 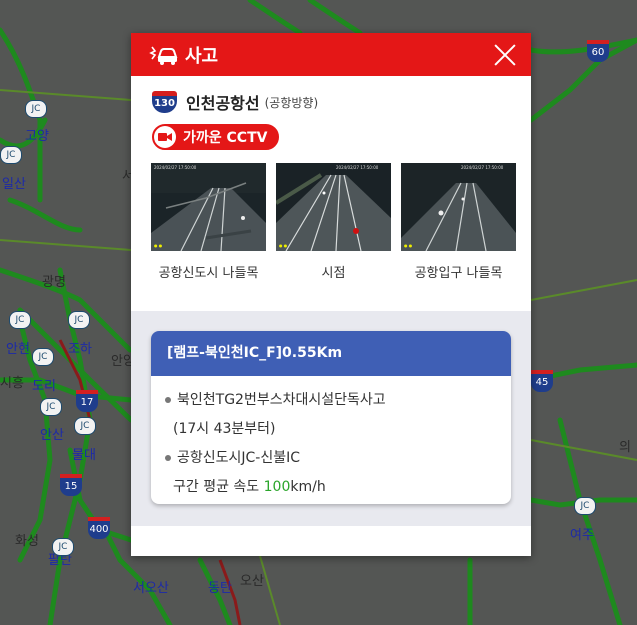 What do you see at coordinates (14, 184) in the screenshot?
I see `map-label-ilsan: 일산` at bounding box center [14, 184].